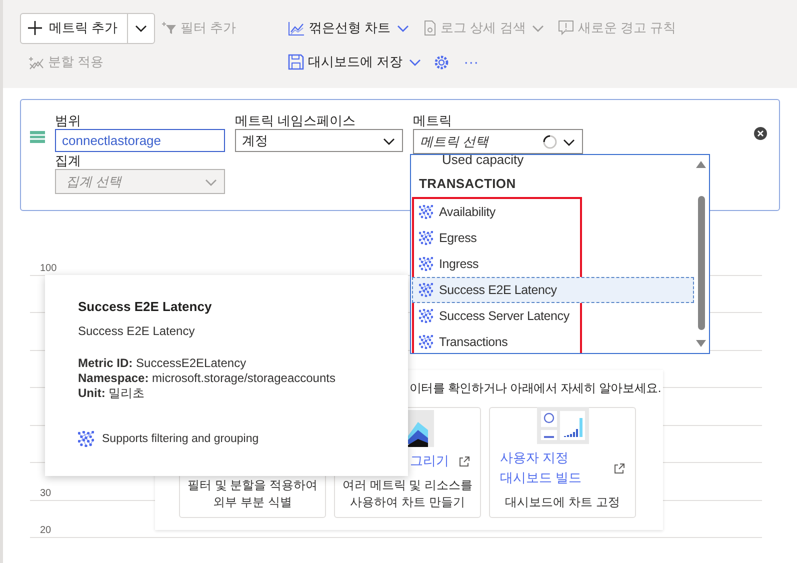 Image resolution: width=797 pixels, height=563 pixels. What do you see at coordinates (552, 468) in the screenshot?
I see `help-link: 사용자 지정 대시보드 빌드` at bounding box center [552, 468].